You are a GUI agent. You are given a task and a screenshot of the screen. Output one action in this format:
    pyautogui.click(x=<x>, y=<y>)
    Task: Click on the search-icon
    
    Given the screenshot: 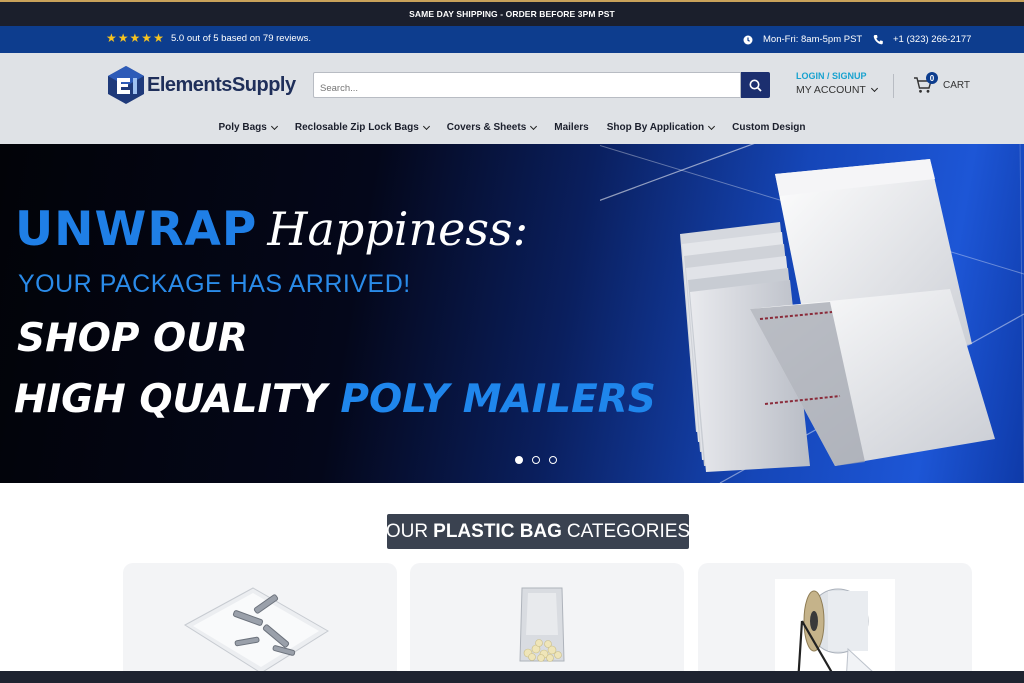 What is the action you would take?
    pyautogui.click(x=755, y=85)
    